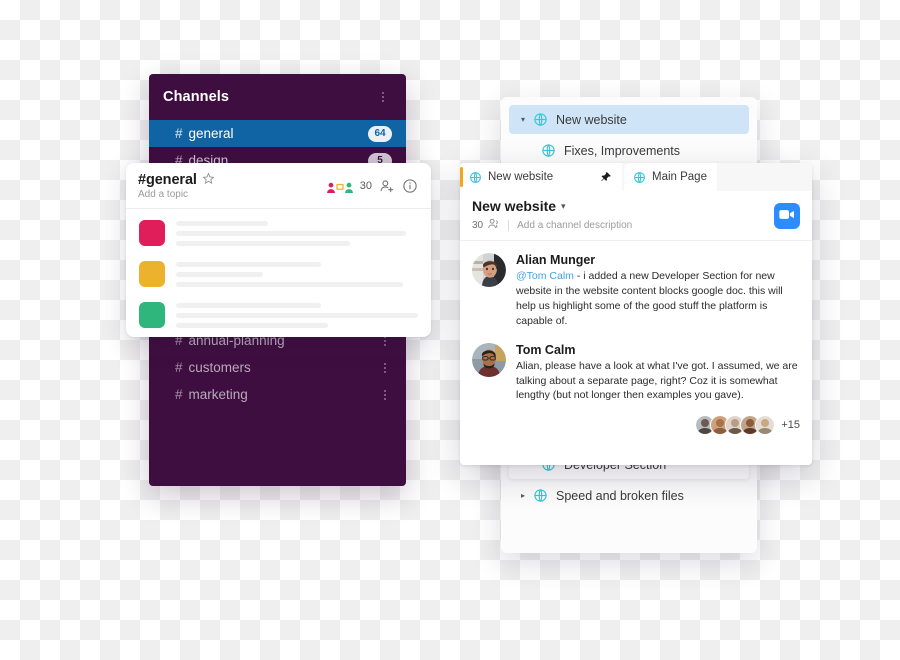 The image size is (900, 660). What do you see at coordinates (380, 133) in the screenshot?
I see `unread-badge: 64` at bounding box center [380, 133].